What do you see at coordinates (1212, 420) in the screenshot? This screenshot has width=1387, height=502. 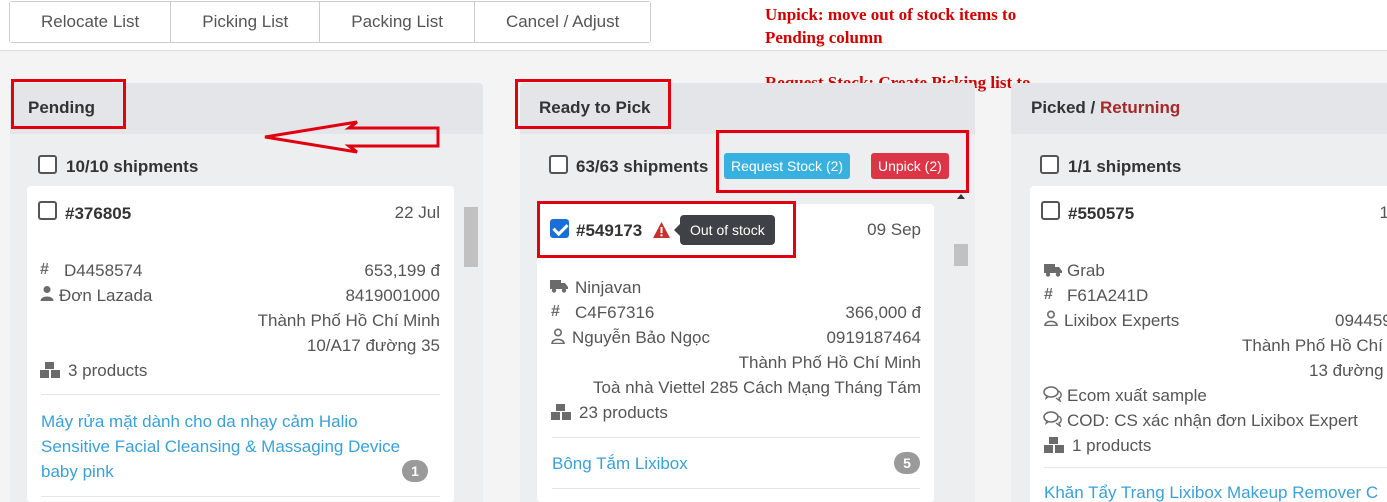 I see `note-line2: COD: CS xác nhận đơn Lixibox Expert` at bounding box center [1212, 420].